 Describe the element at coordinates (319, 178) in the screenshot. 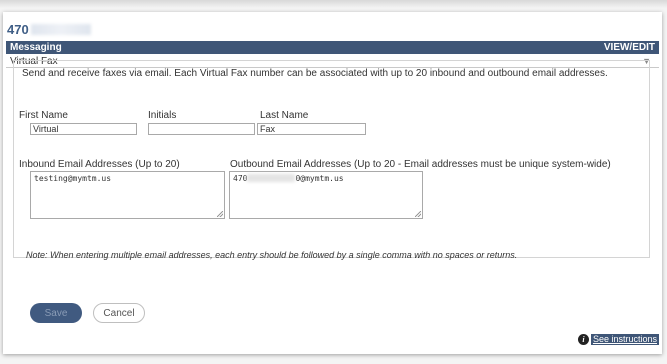

I see `outbound-email-suffix: 0@mymtm.us` at that location.